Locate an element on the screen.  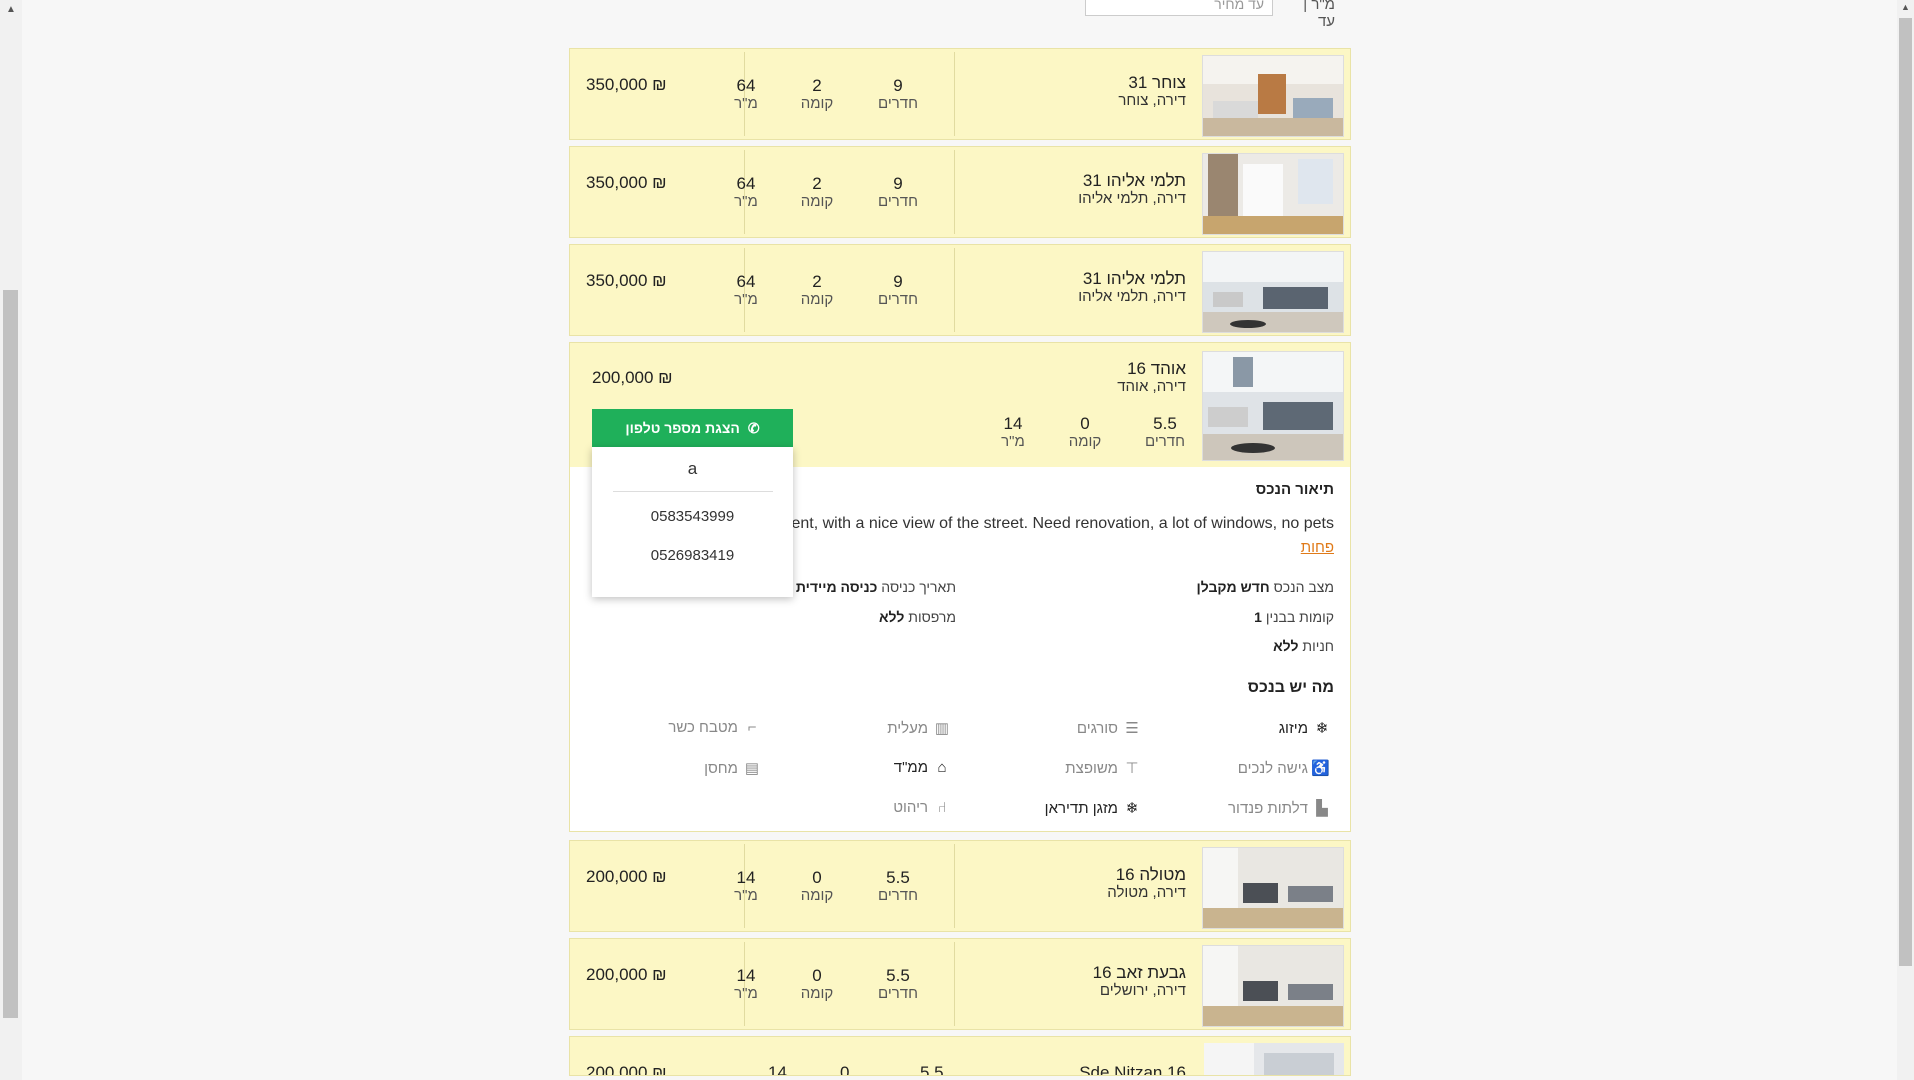
listing-price: 350,000 ₪ is located at coordinates (626, 280).